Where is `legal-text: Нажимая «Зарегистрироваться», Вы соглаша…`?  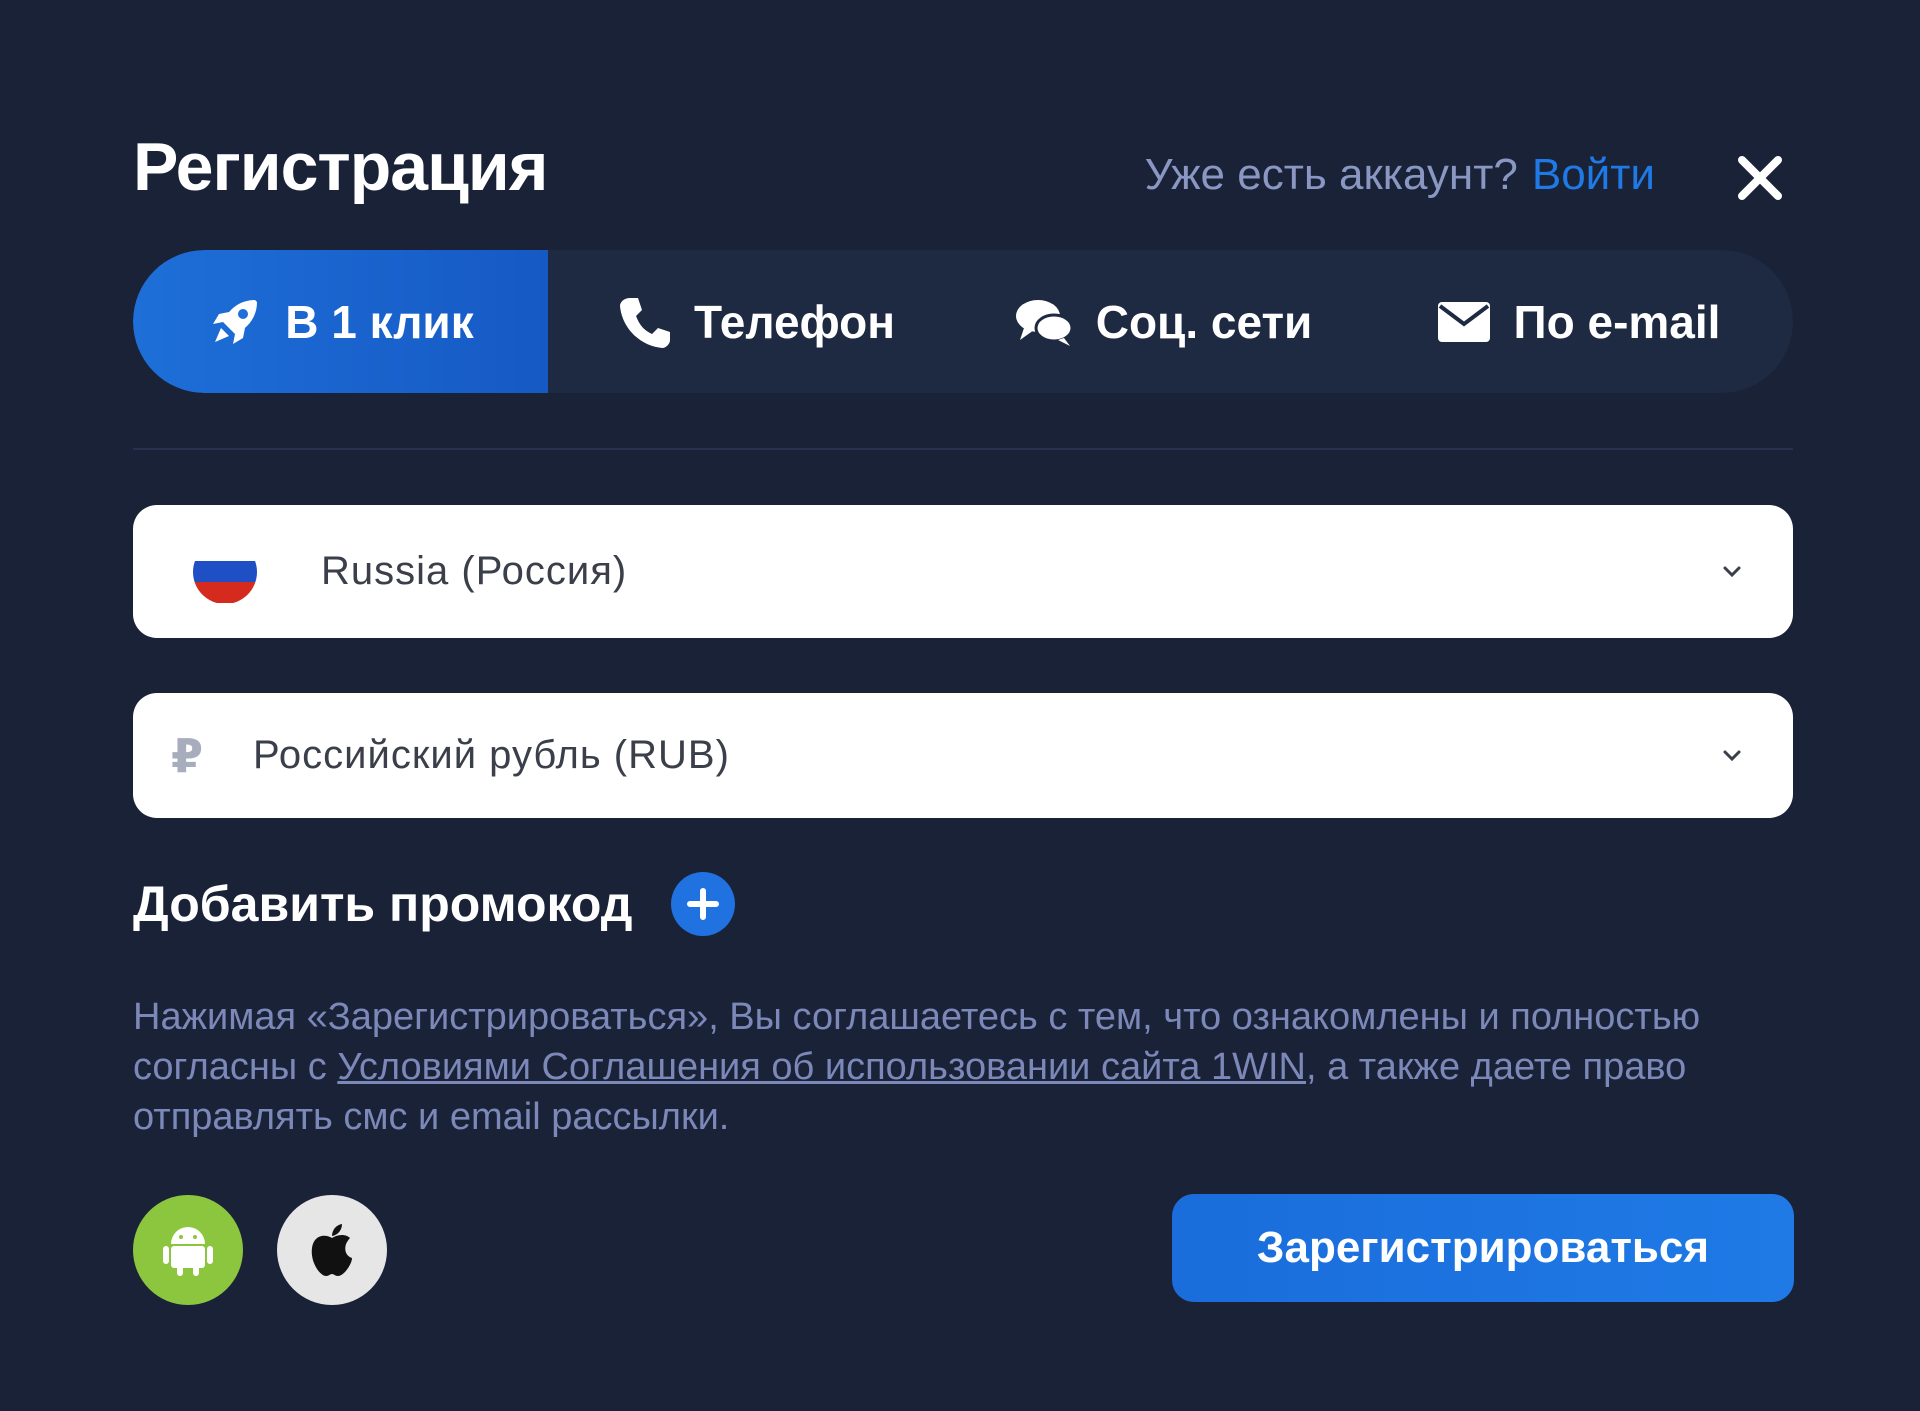
legal-text: Нажимая «Зарегистрироваться», Вы соглаша… is located at coordinates (953, 1067).